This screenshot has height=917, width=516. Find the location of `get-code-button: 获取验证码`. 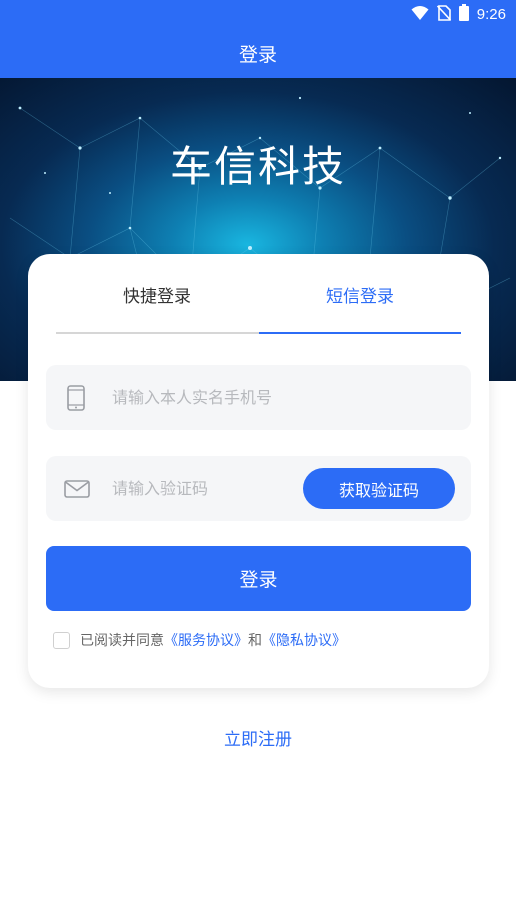

get-code-button: 获取验证码 is located at coordinates (379, 488).